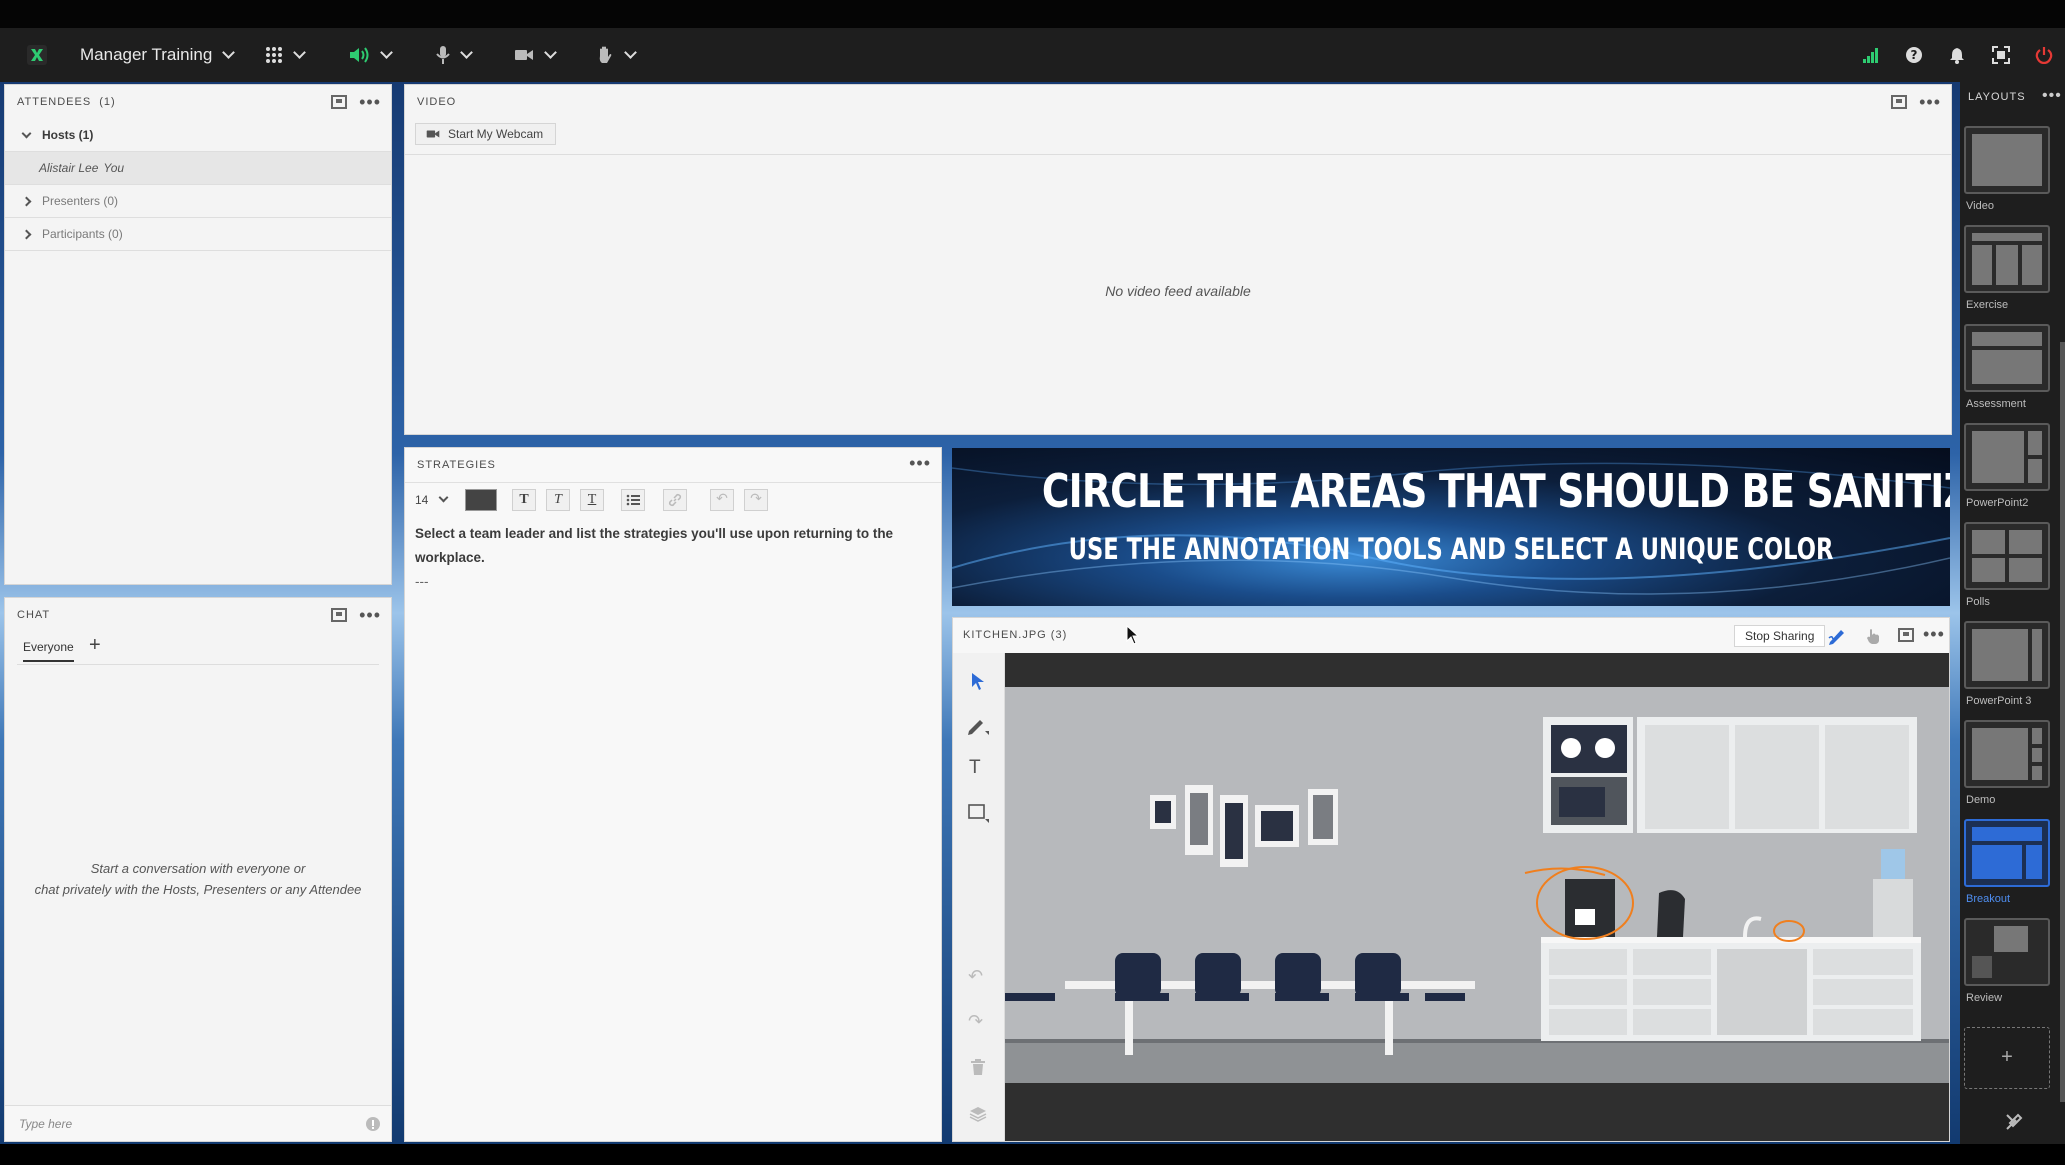  What do you see at coordinates (274, 55) in the screenshot?
I see `apps-grid-icon` at bounding box center [274, 55].